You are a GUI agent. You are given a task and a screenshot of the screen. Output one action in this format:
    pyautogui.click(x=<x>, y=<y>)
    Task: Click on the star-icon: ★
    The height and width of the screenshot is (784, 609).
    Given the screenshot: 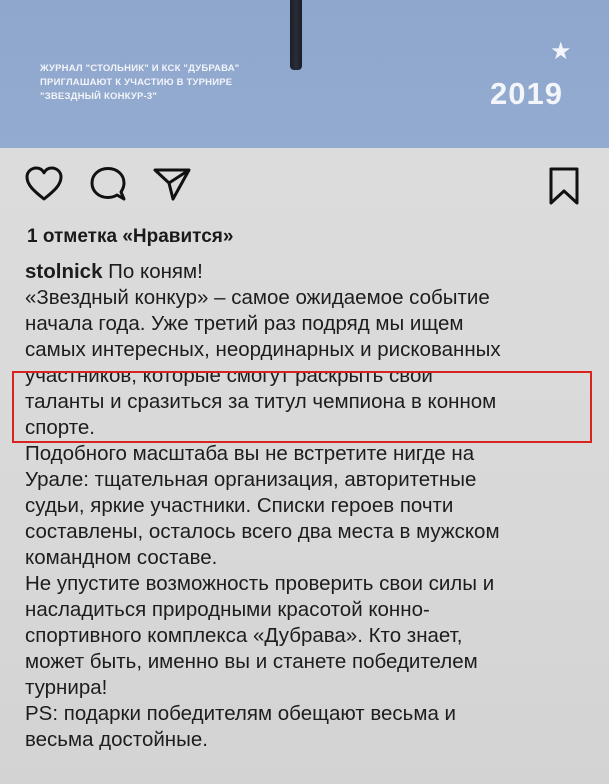 What is the action you would take?
    pyautogui.click(x=561, y=51)
    